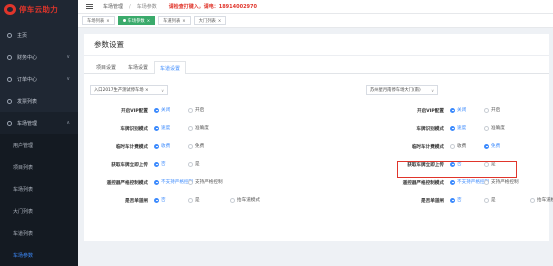 The width and height of the screenshot is (553, 266). Describe the element at coordinates (23, 145) in the screenshot. I see `sidebar-subitem-label: 用户管理` at that location.